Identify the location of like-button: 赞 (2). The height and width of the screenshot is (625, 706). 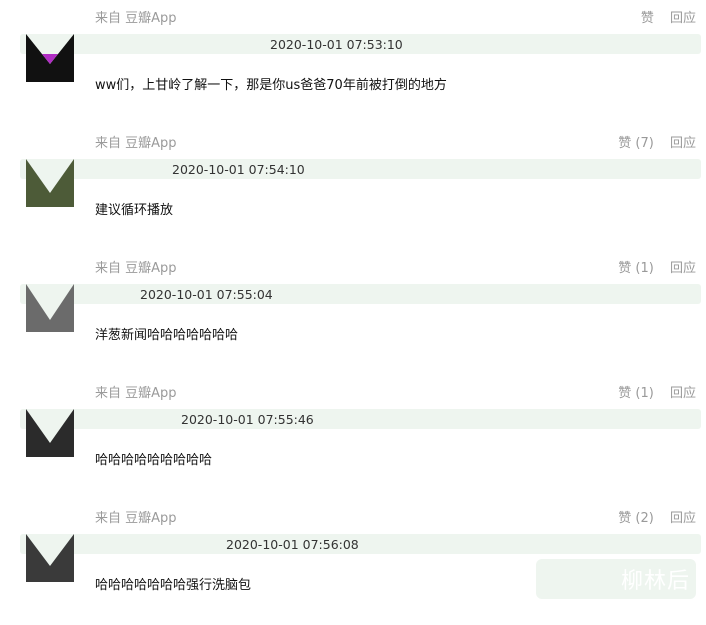
(636, 518).